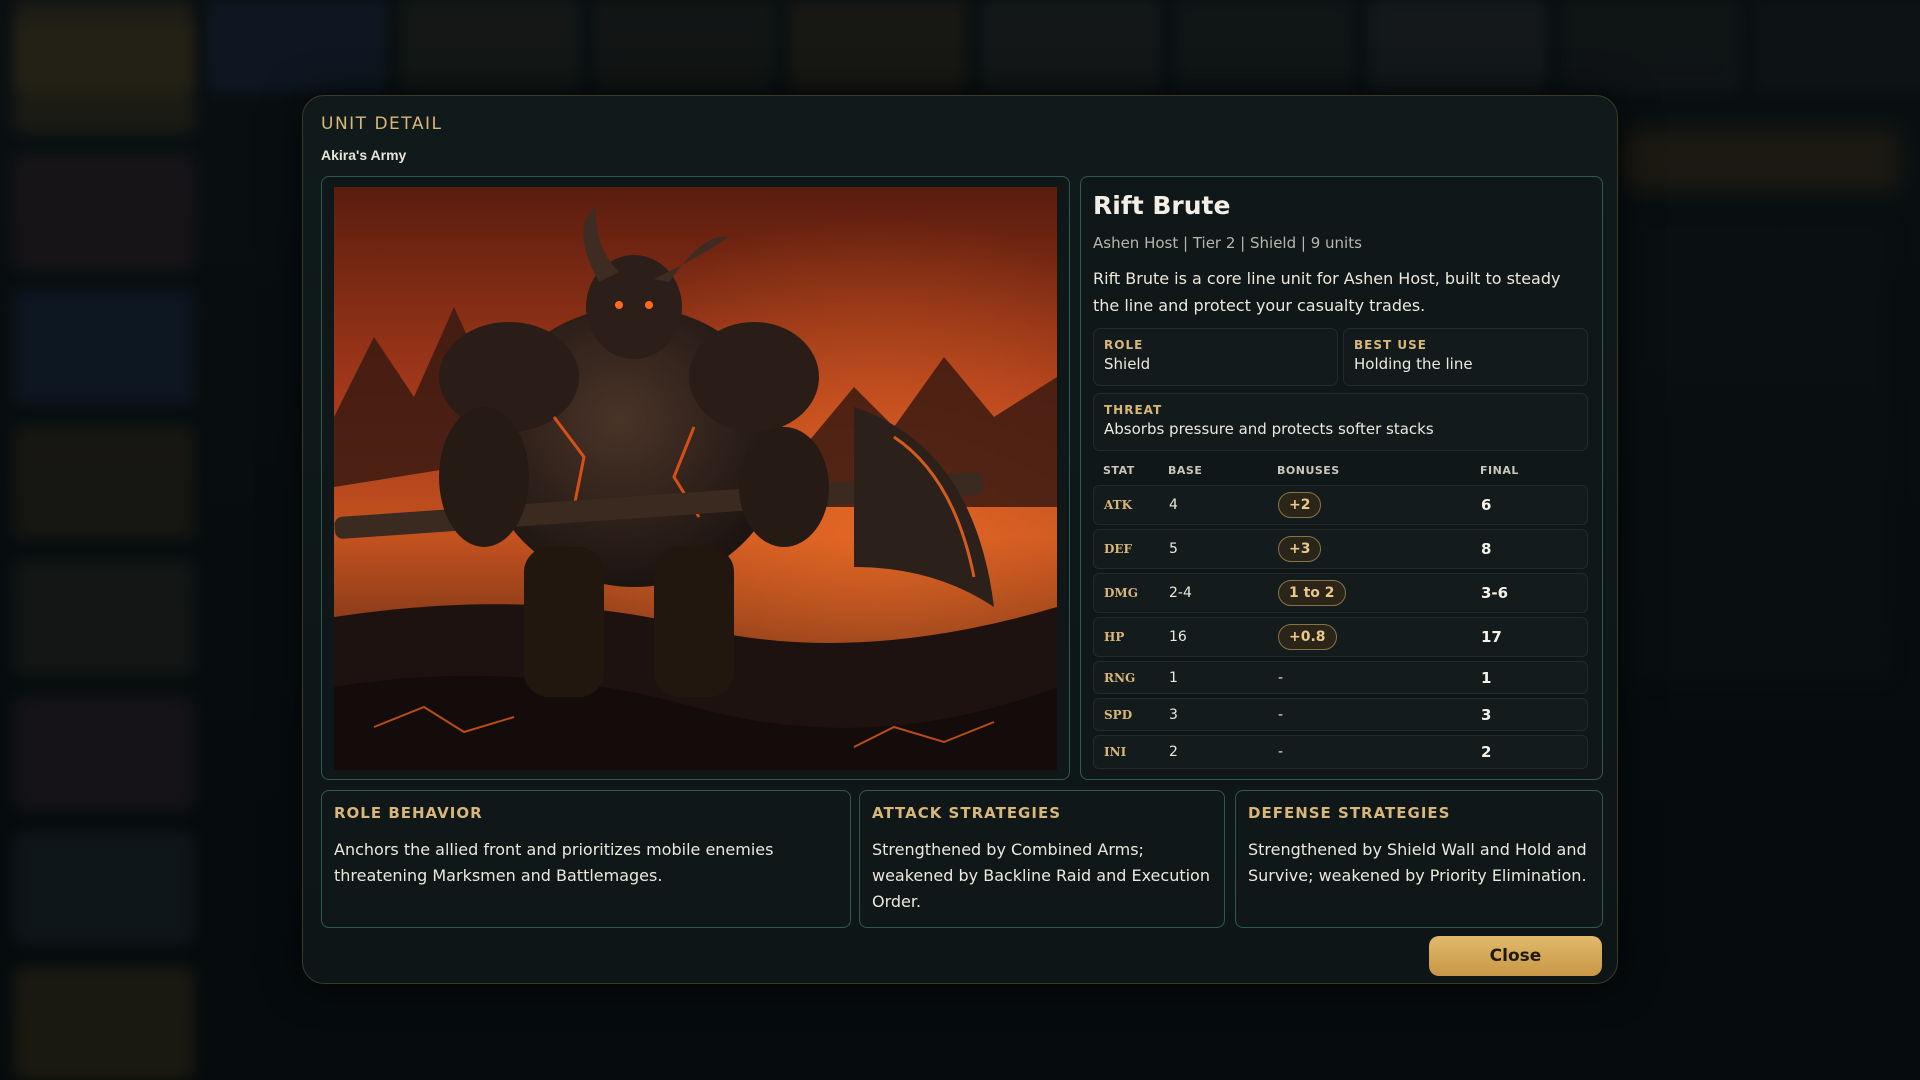 This screenshot has width=1920, height=1080. Describe the element at coordinates (1227, 243) in the screenshot. I see `unit-meta: Ashen Host | Tier 2 | Shield | 9 units` at that location.